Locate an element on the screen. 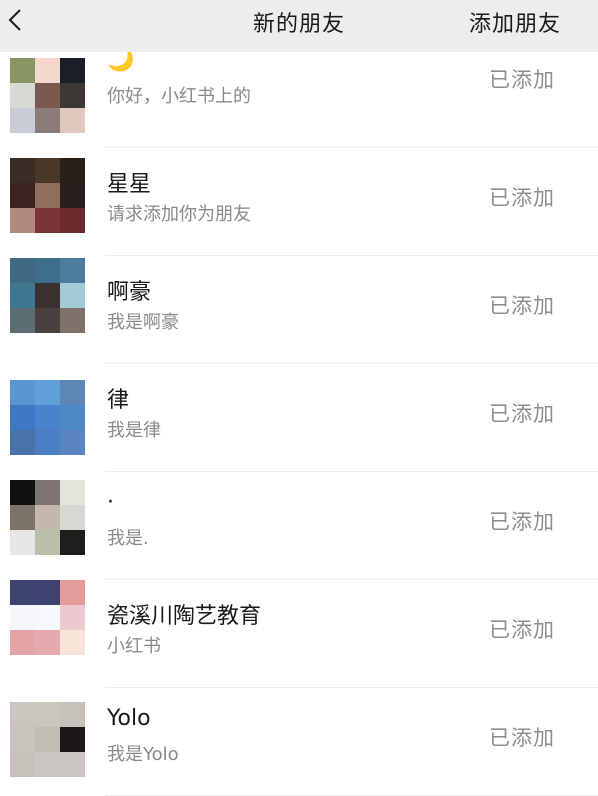 Image resolution: width=598 pixels, height=796 pixels. friend-request-message: 我是. is located at coordinates (128, 538).